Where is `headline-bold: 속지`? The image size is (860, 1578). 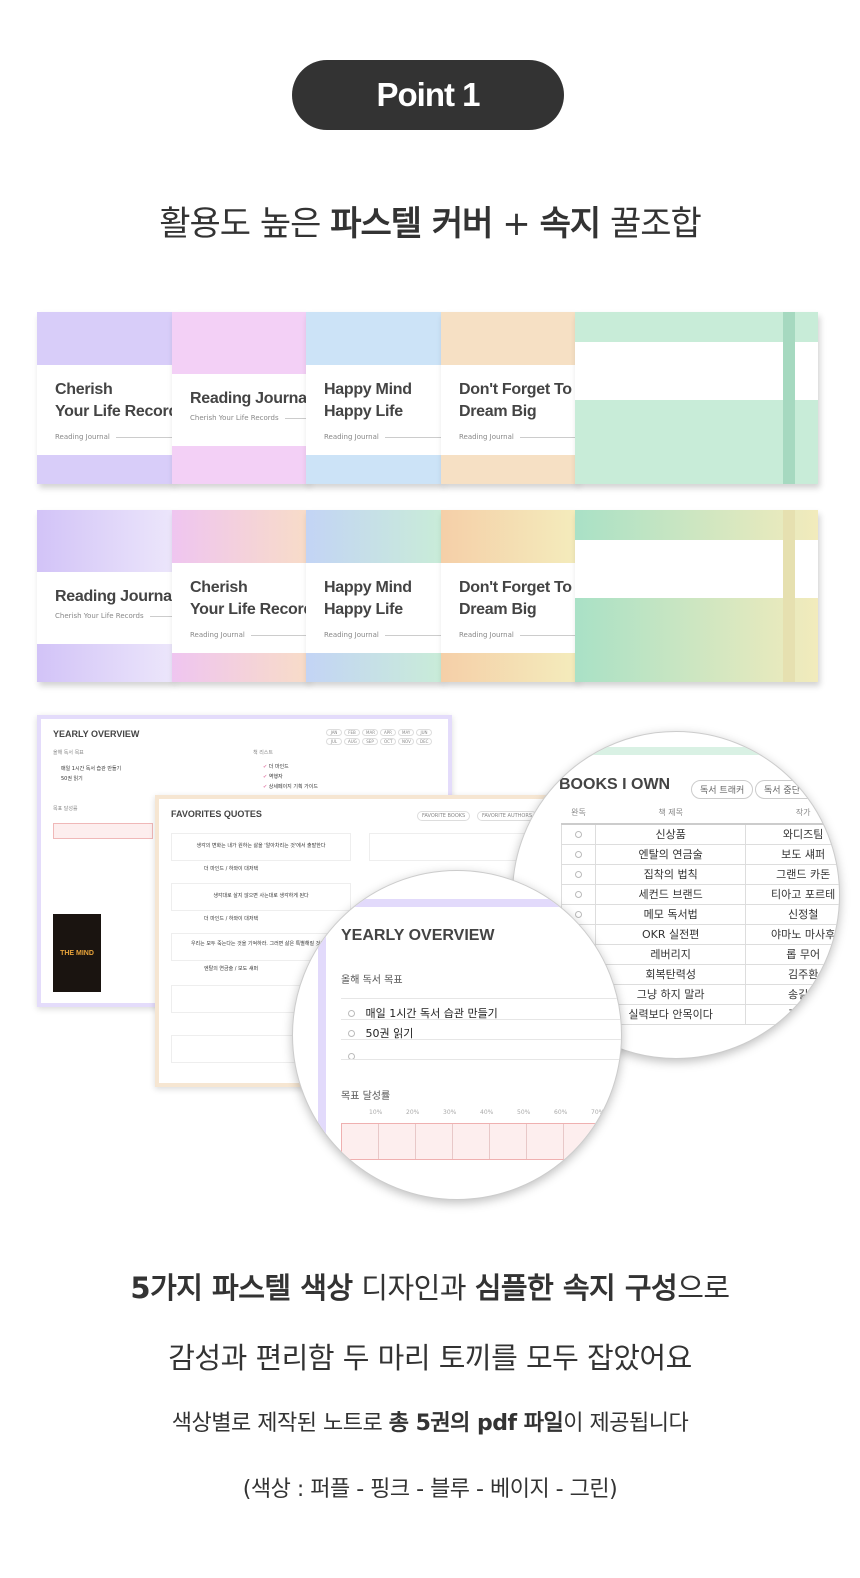
headline-bold: 속지 is located at coordinates (570, 224).